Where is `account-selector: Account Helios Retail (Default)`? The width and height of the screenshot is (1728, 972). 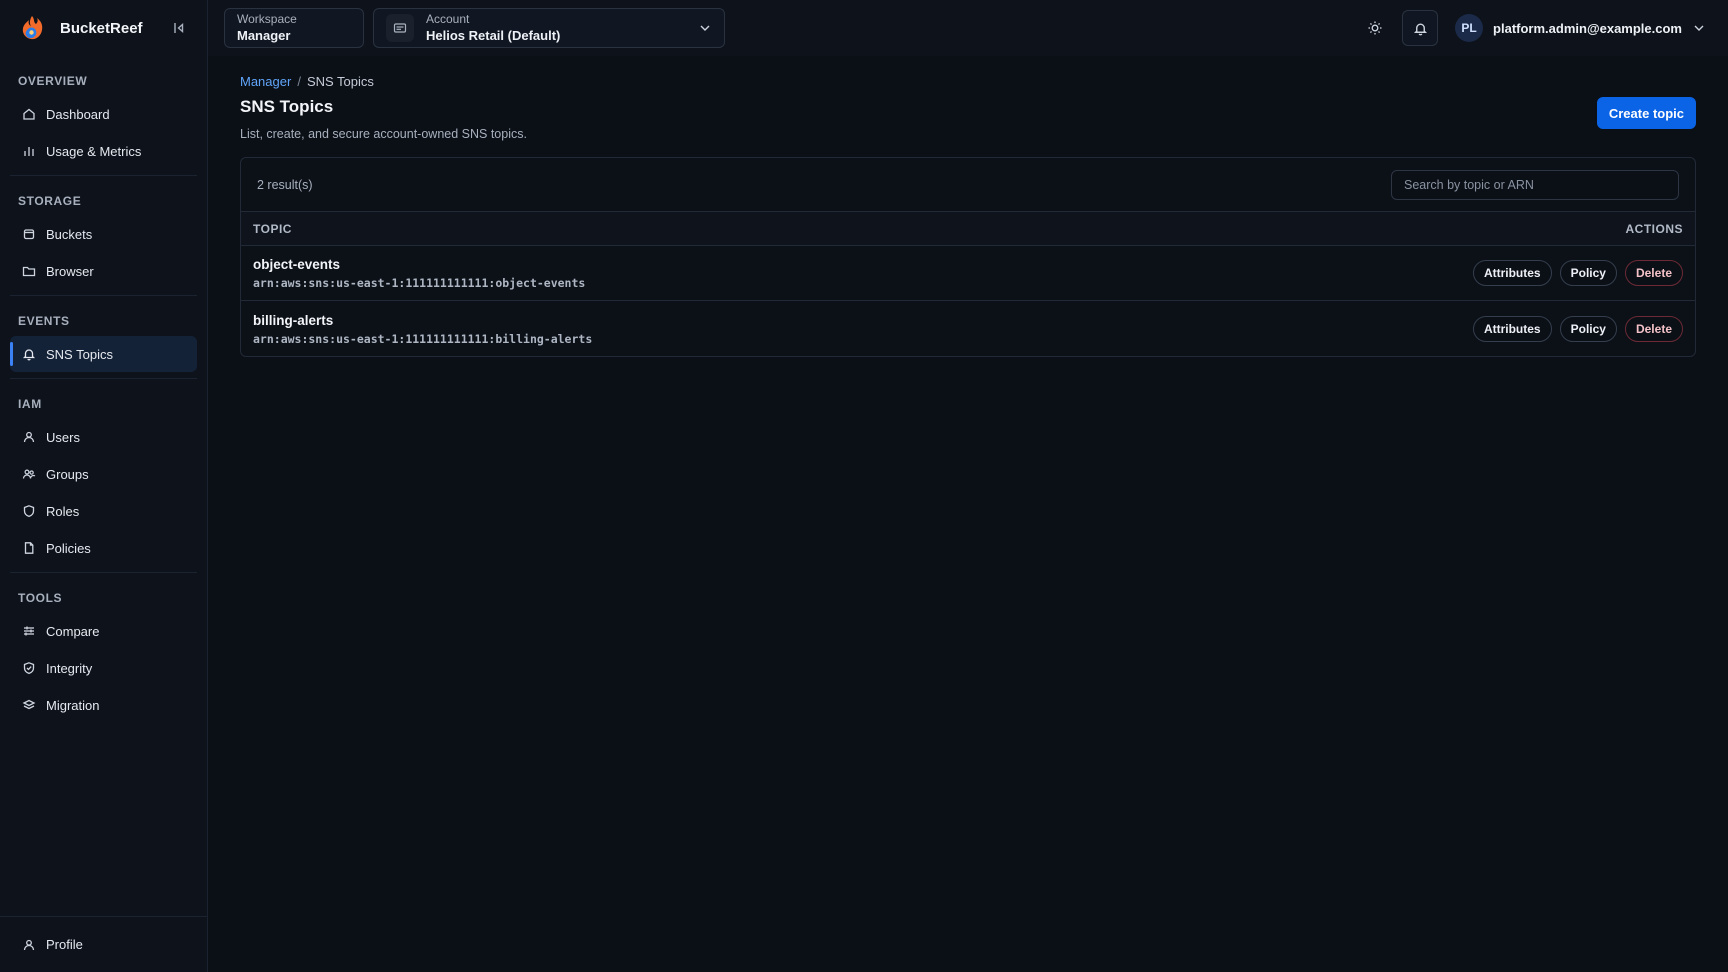
account-selector: Account Helios Retail (Default) is located at coordinates (549, 28).